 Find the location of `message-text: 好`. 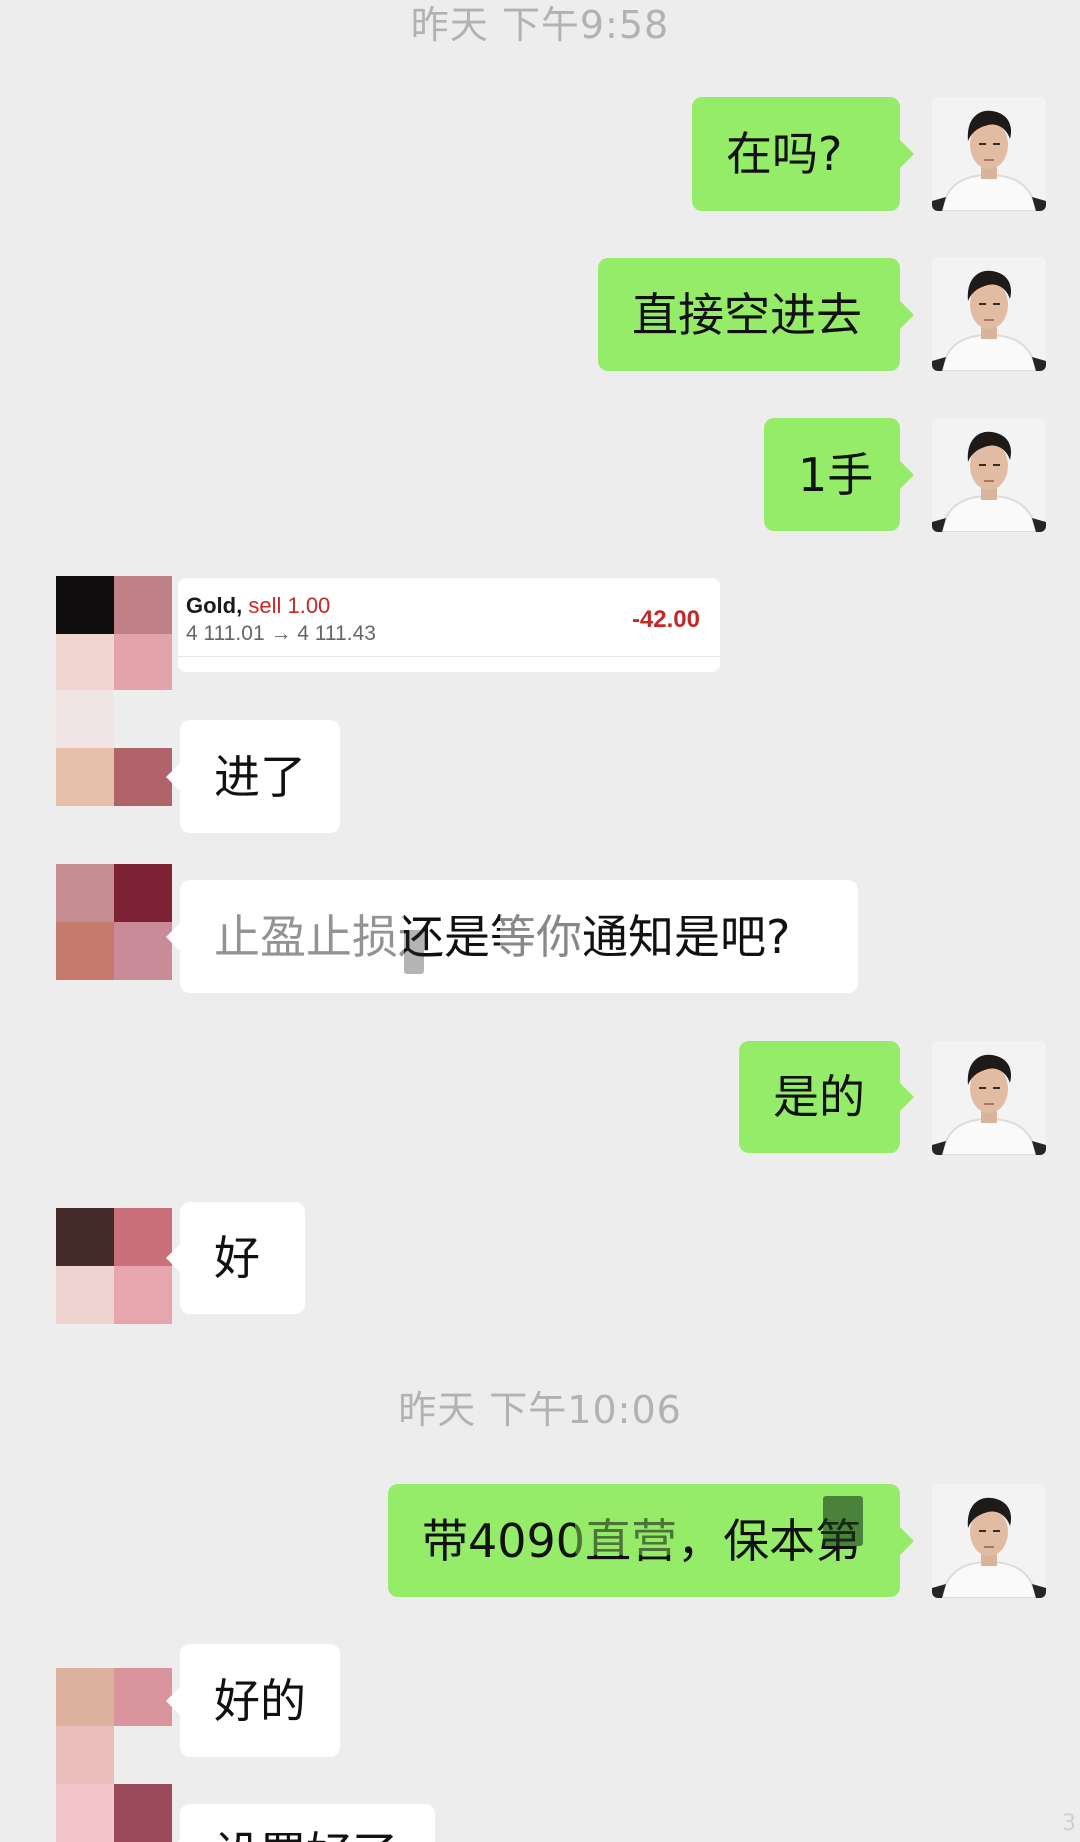

message-text: 好 is located at coordinates (237, 1258).